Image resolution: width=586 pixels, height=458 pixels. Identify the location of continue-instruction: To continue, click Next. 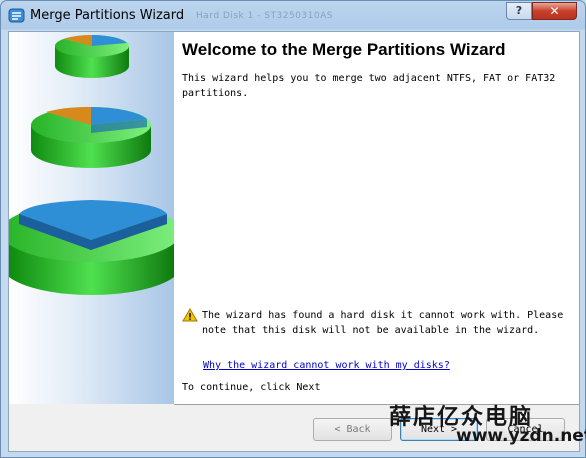
(251, 387).